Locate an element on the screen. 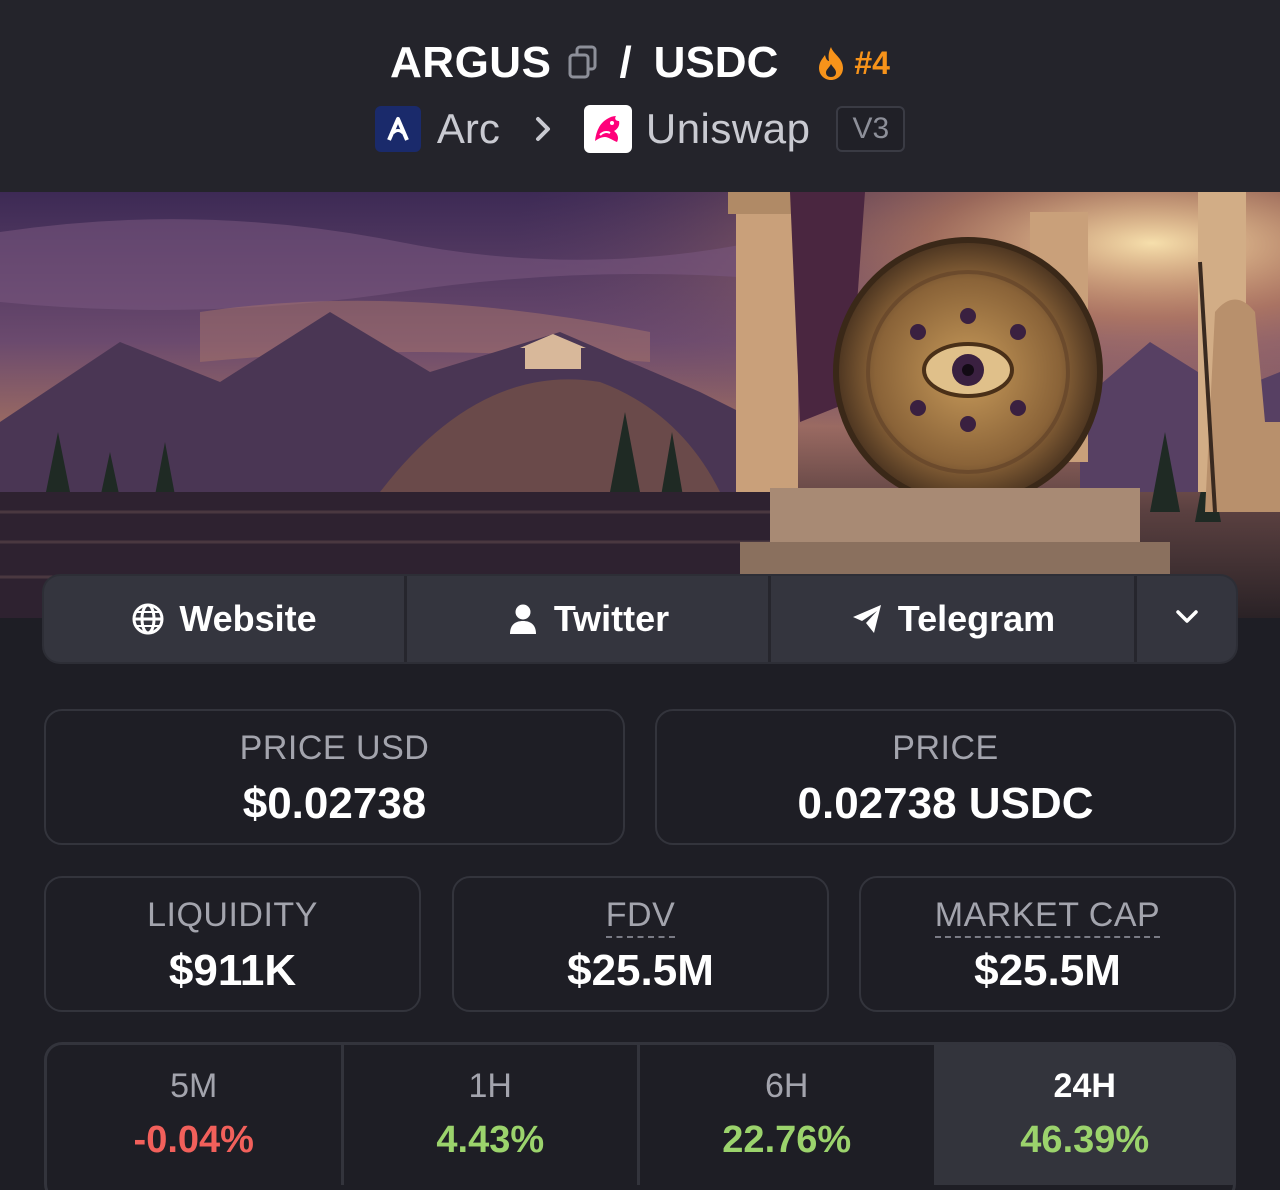  price-usd-card: PRICE USD $0.02738 is located at coordinates (334, 777).